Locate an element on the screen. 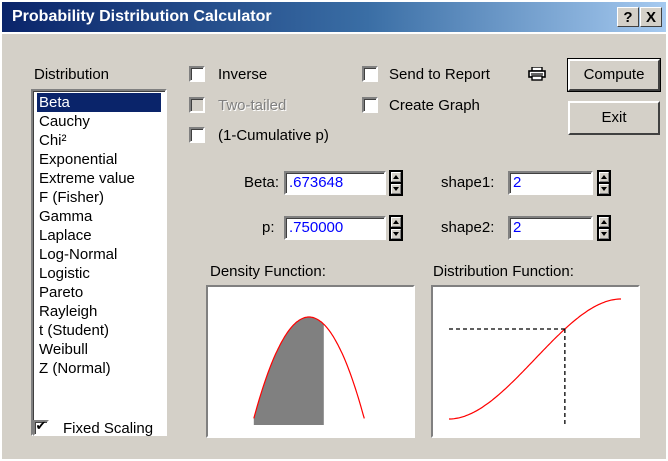 This screenshot has height=461, width=668. send-to-report-label: Send to Report is located at coordinates (439, 74).